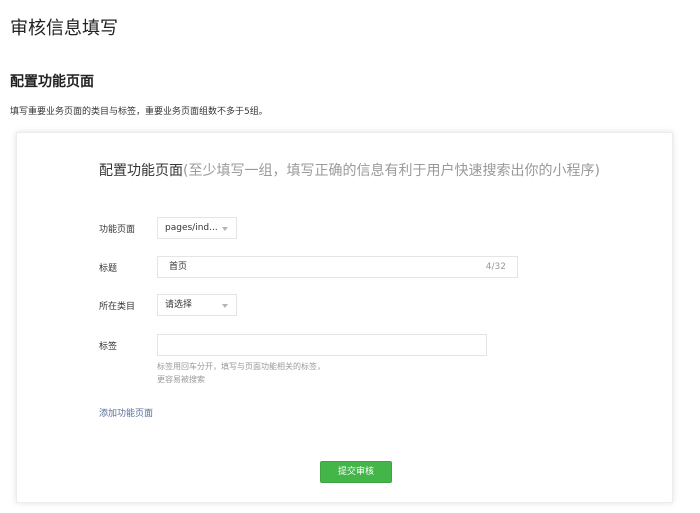 This screenshot has width=700, height=513. I want to click on title-char-counter: 4/32, so click(495, 267).